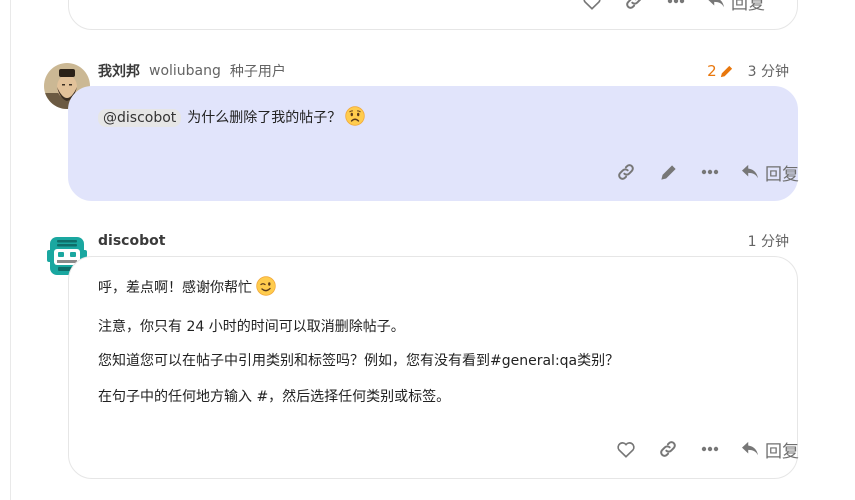  I want to click on post-message: 为什么删除了我的帖子？, so click(264, 118).